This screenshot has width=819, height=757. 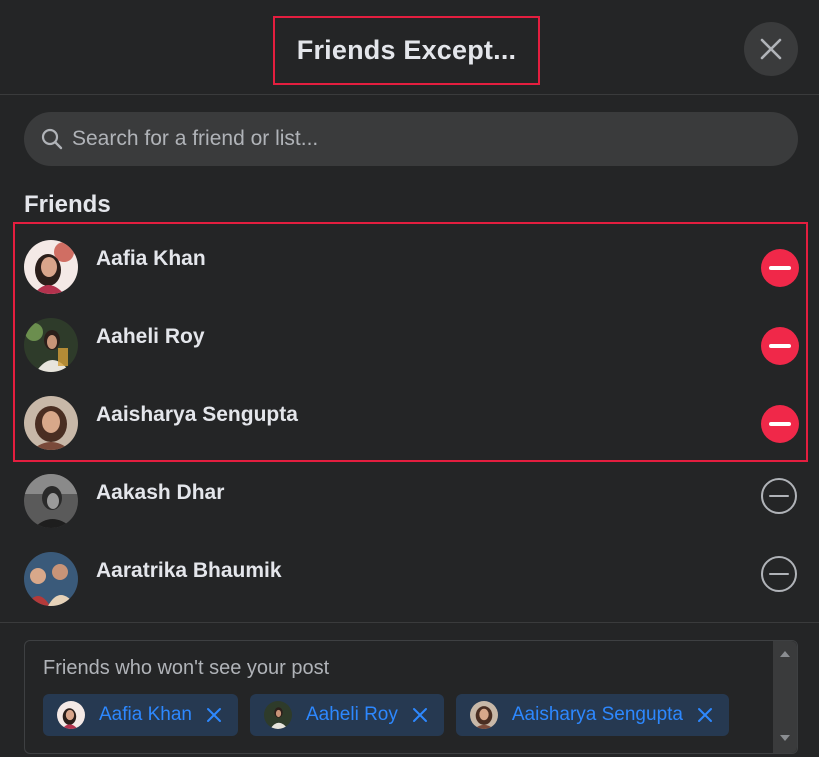 I want to click on friend-name: Aafia Khan, so click(x=151, y=258).